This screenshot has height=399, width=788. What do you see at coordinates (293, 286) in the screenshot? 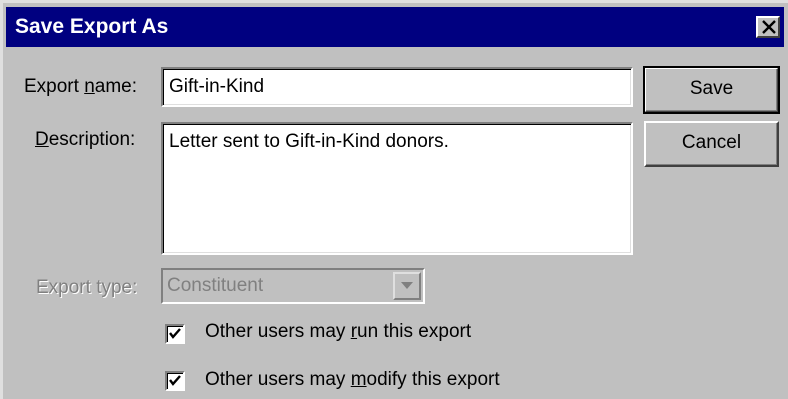
I see `export-type-select: Constituent` at bounding box center [293, 286].